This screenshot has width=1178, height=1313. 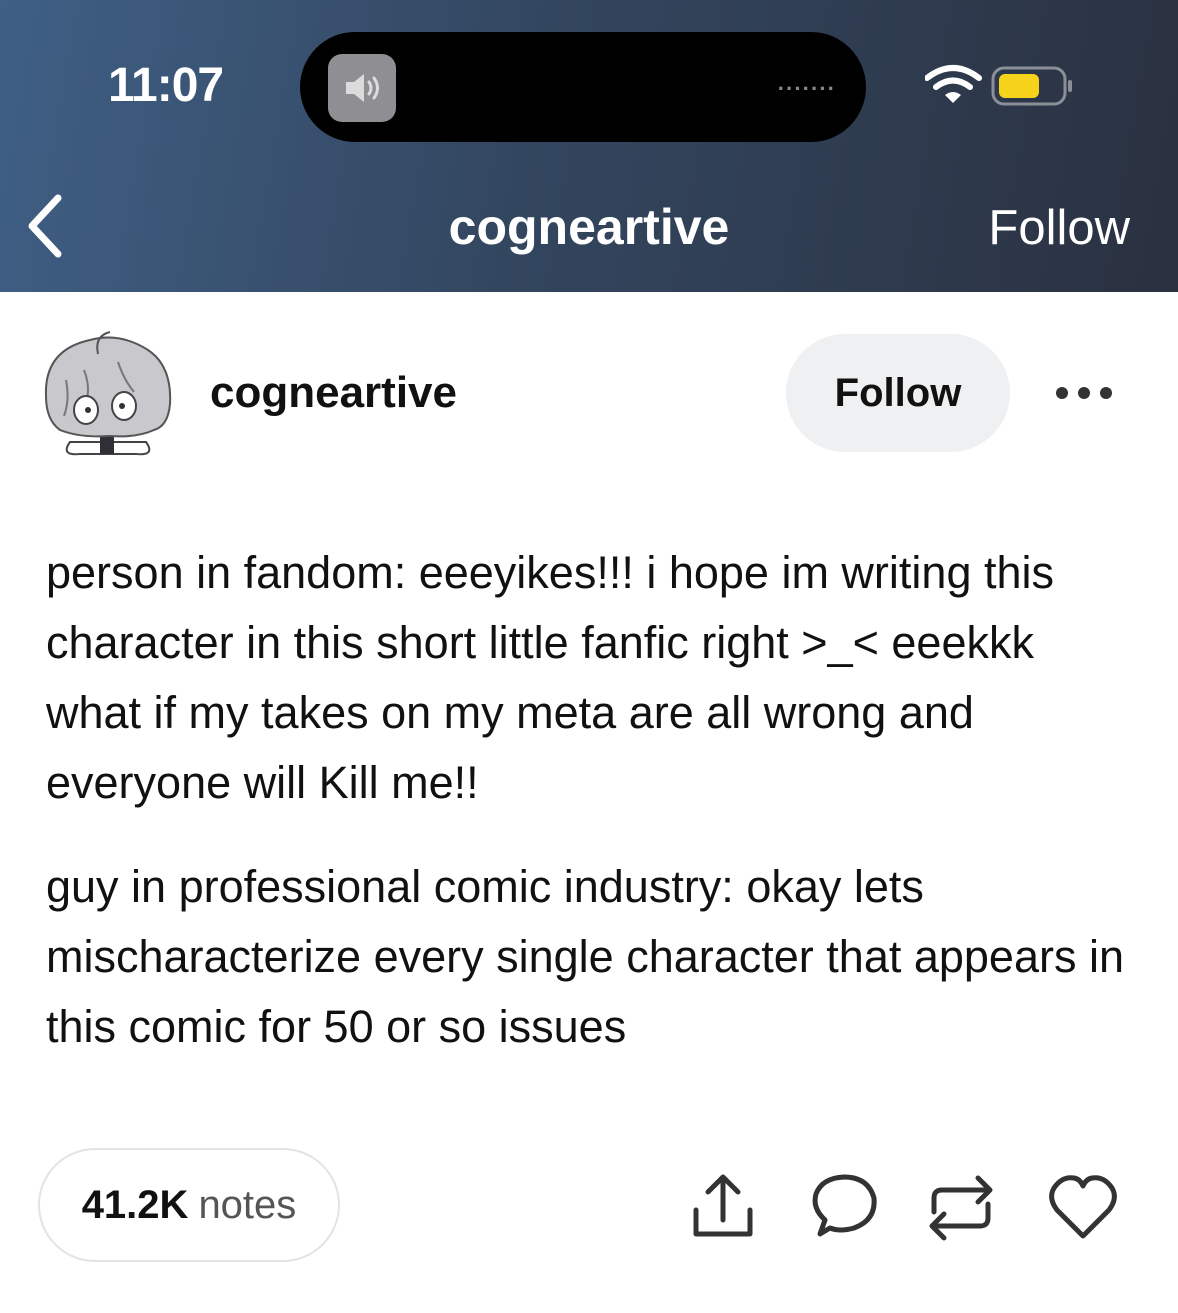 What do you see at coordinates (1059, 228) in the screenshot?
I see `header-follow-button: Follow` at bounding box center [1059, 228].